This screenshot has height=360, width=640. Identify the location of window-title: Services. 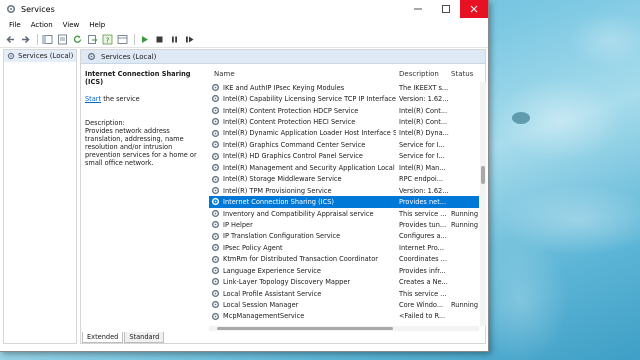
(38, 9).